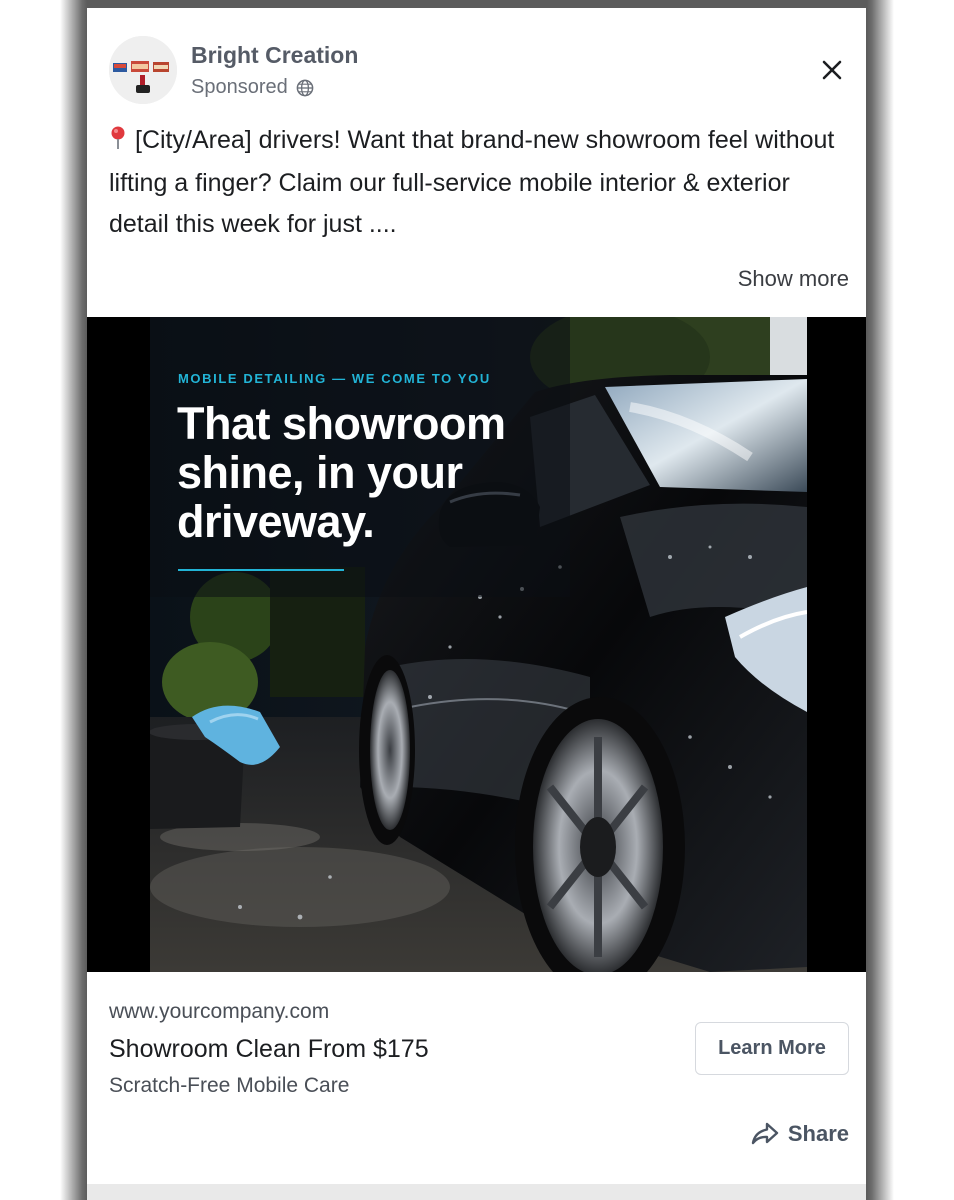 This screenshot has width=954, height=1200. Describe the element at coordinates (793, 279) in the screenshot. I see `show-more-link: Show more` at that location.